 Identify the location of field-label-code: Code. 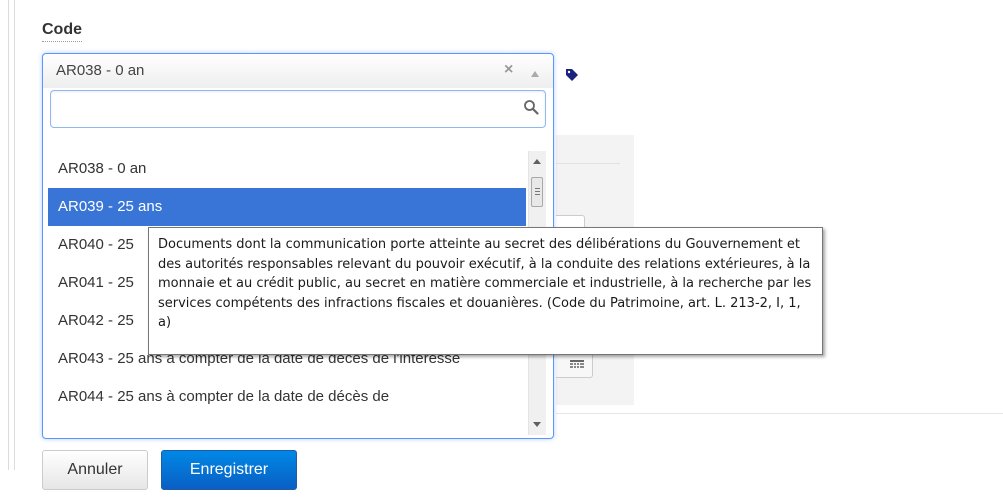
(62, 31).